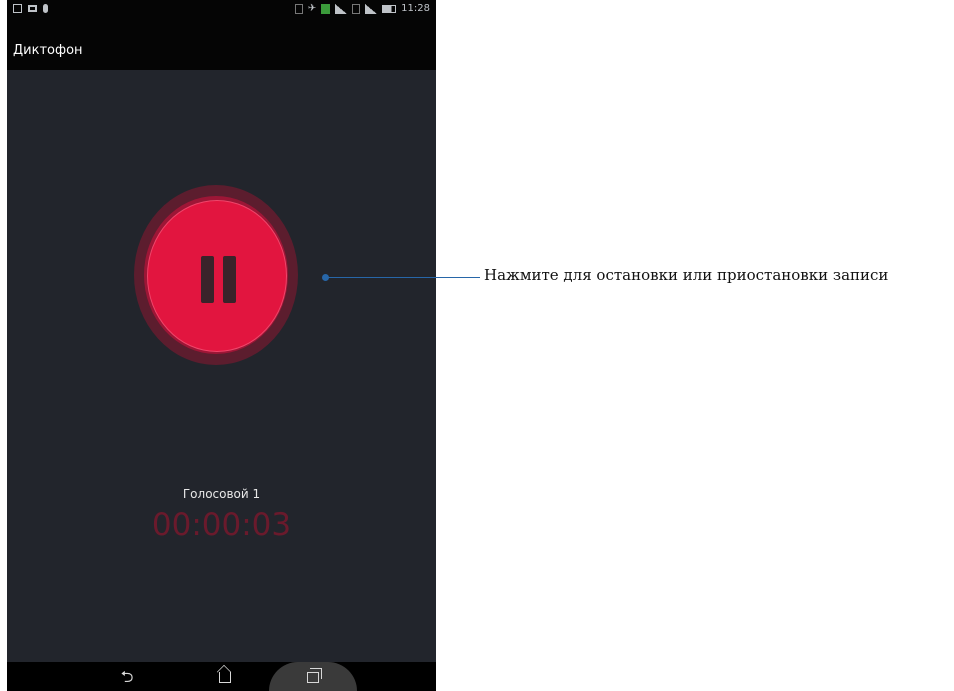 Image resolution: width=954 pixels, height=691 pixels. I want to click on status-bar-right: ✈ 11:28, so click(362, 8).